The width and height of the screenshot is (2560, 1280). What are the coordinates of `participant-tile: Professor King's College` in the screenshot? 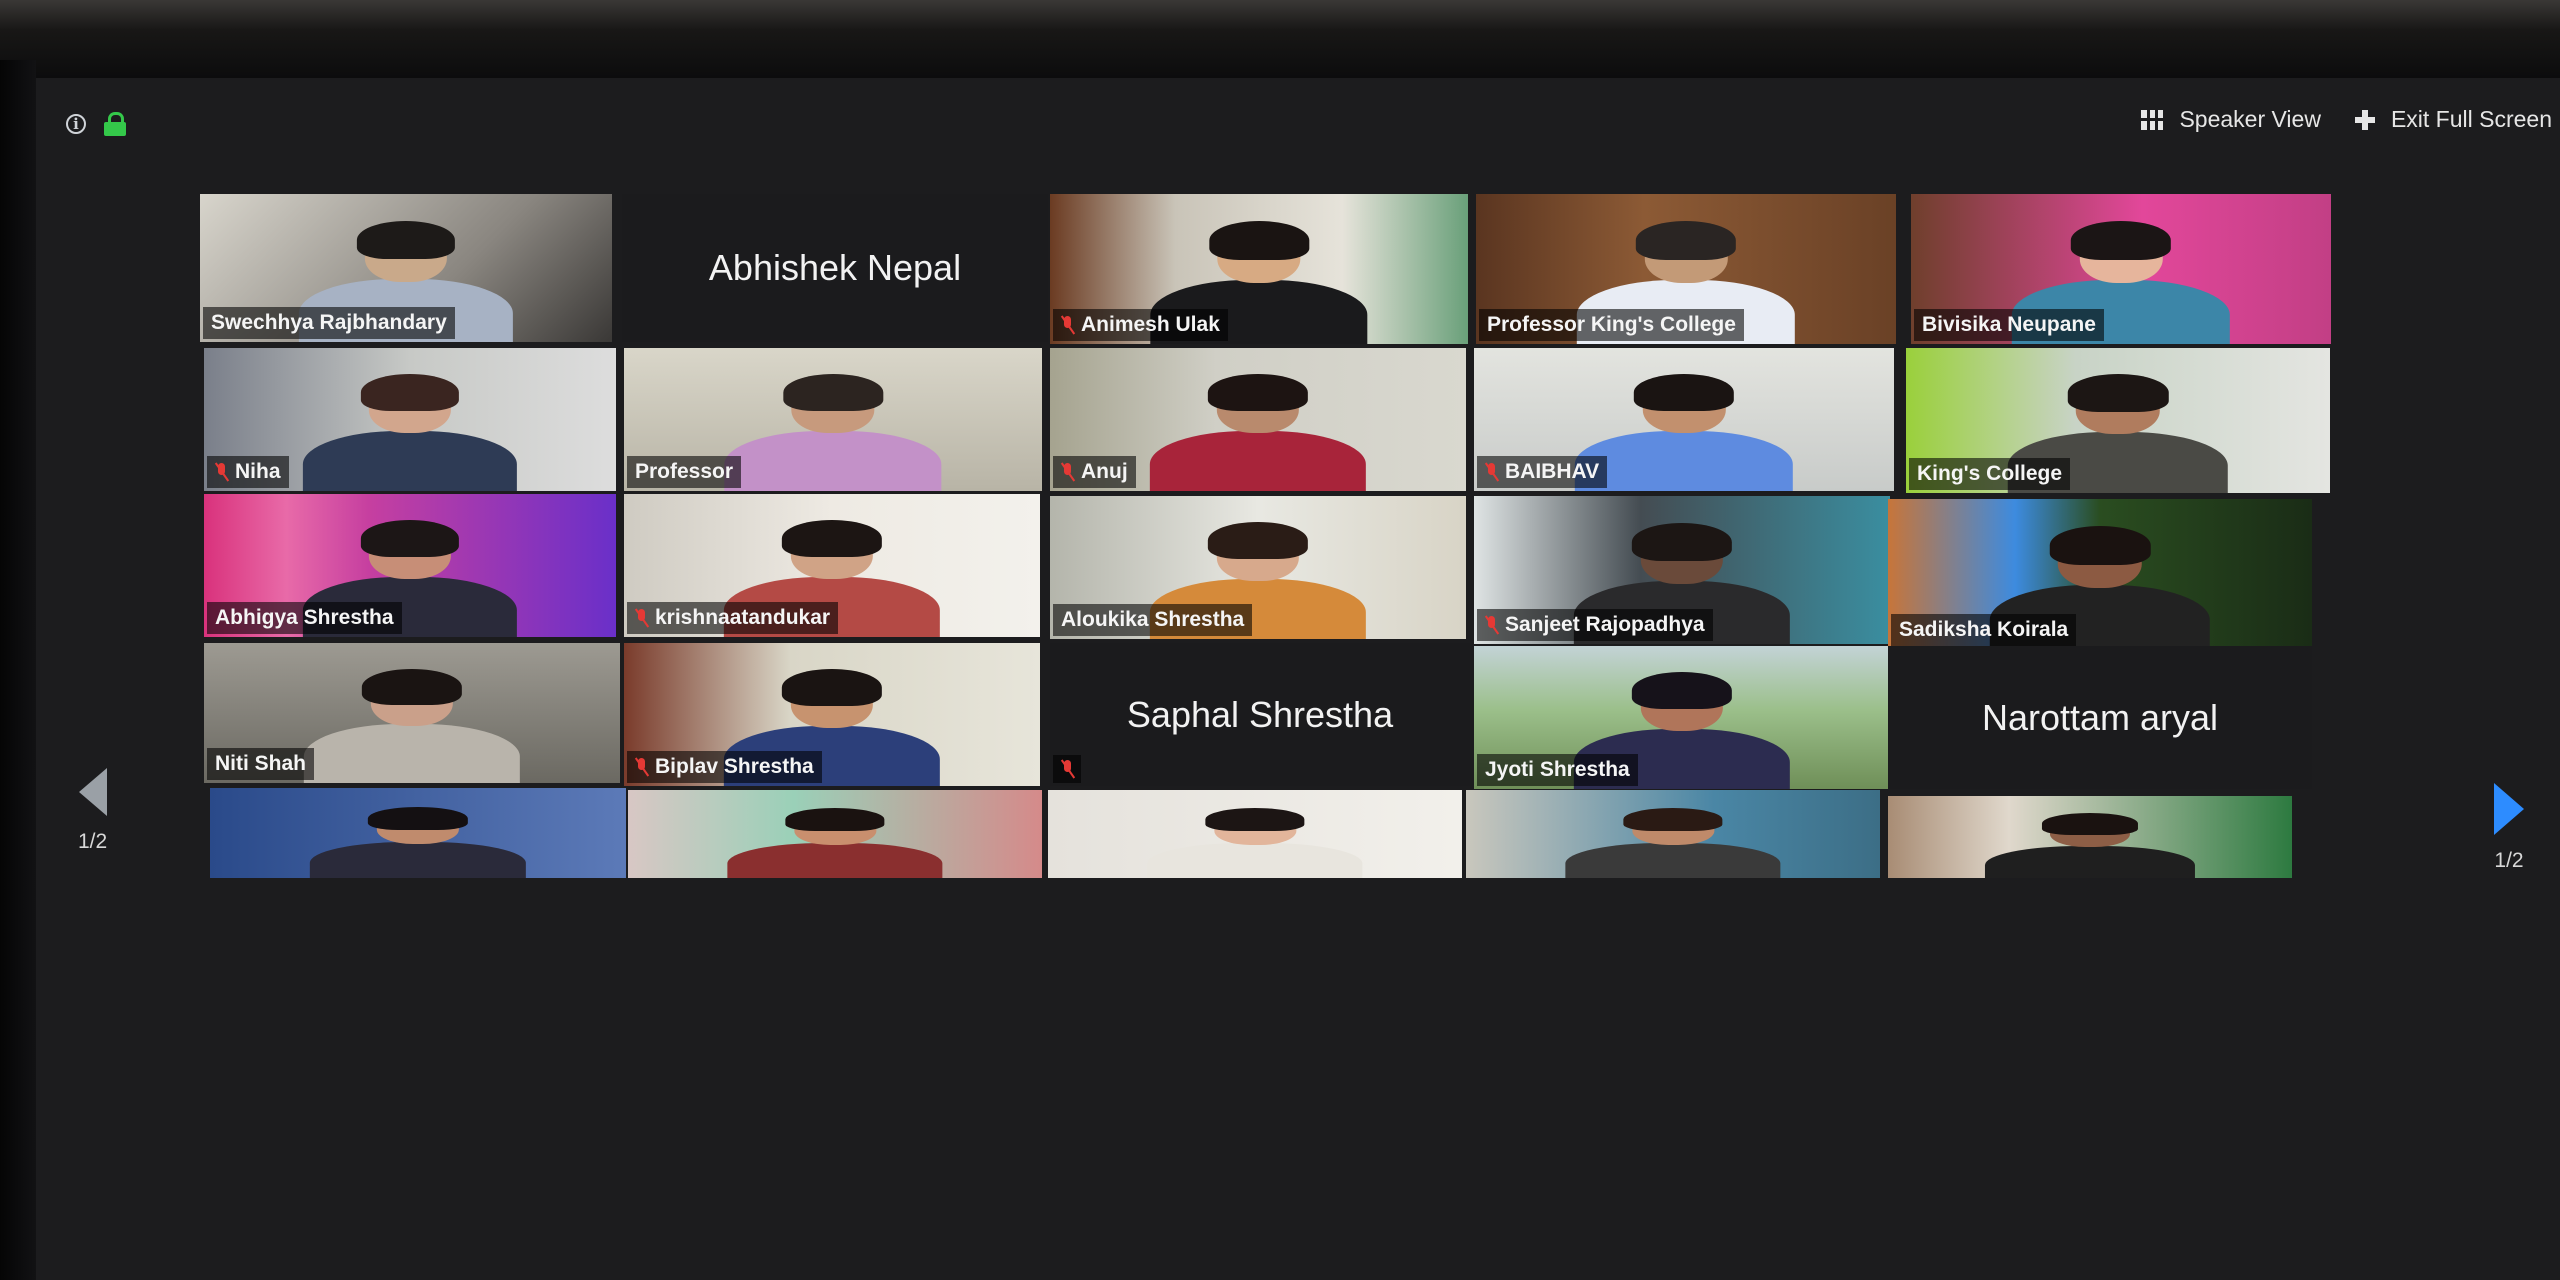 It's located at (1686, 269).